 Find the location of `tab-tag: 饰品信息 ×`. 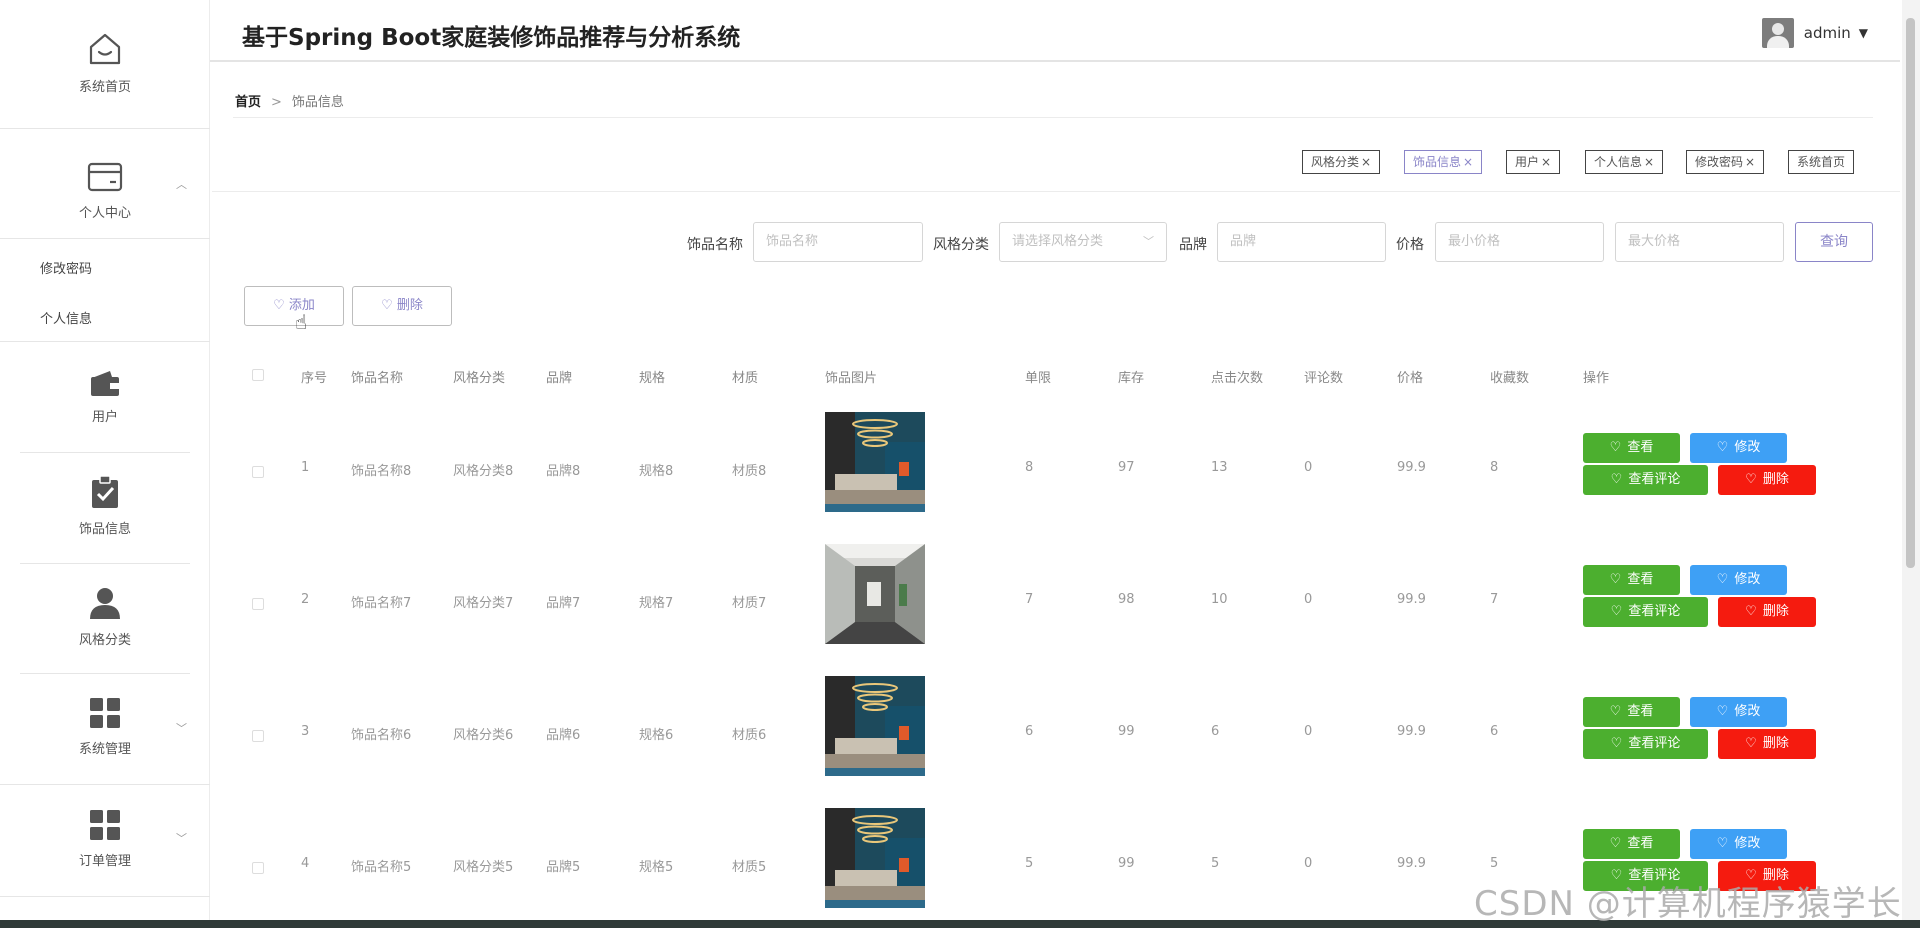

tab-tag: 饰品信息 × is located at coordinates (1443, 162).